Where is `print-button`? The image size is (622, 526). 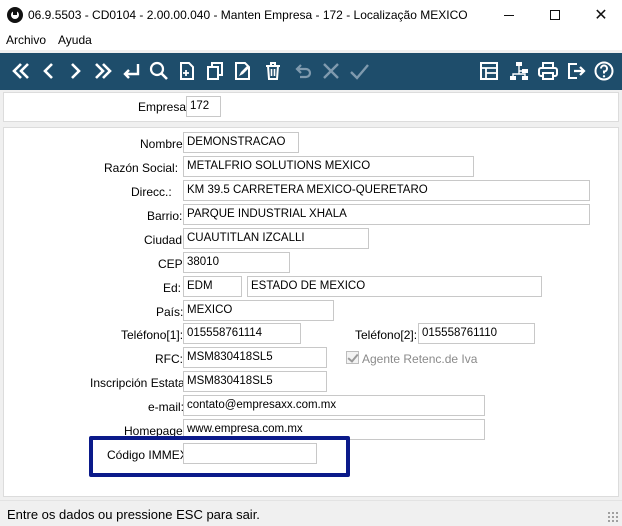
print-button is located at coordinates (548, 71).